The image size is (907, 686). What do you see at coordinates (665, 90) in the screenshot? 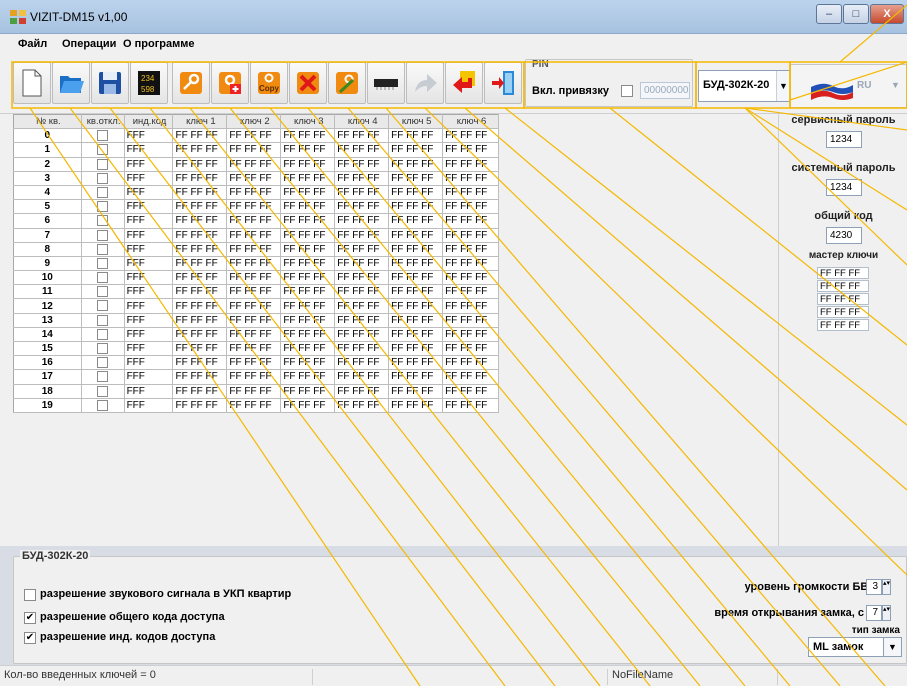
I see `pin-input: 00000000` at bounding box center [665, 90].